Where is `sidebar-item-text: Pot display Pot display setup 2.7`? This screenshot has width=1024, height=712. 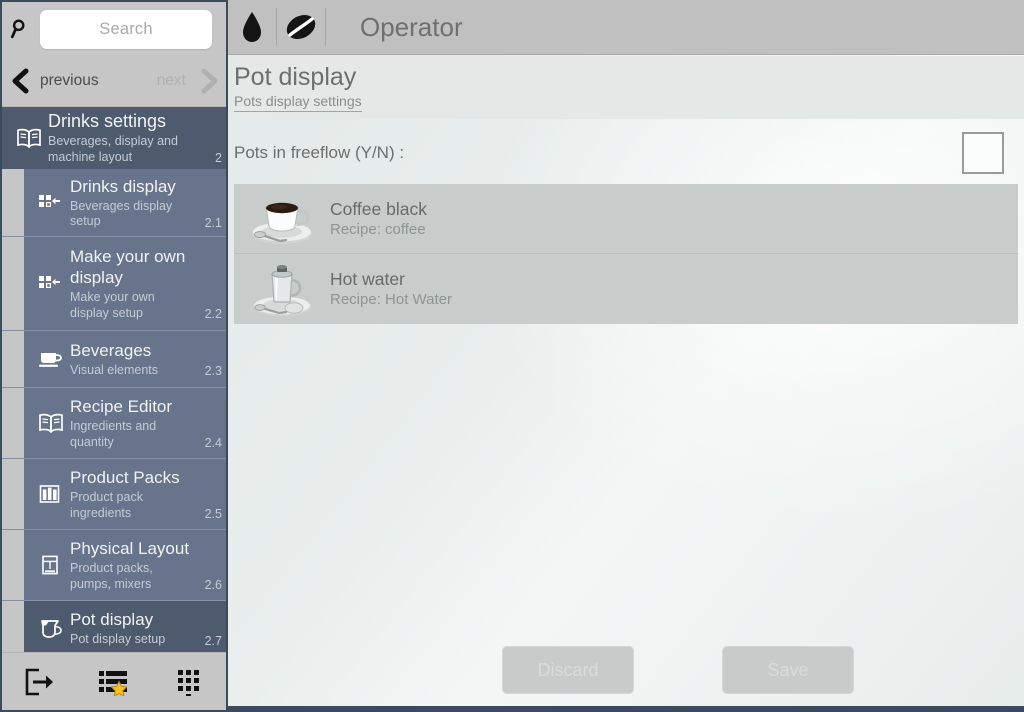 sidebar-item-text: Pot display Pot display setup 2.7 is located at coordinates (148, 628).